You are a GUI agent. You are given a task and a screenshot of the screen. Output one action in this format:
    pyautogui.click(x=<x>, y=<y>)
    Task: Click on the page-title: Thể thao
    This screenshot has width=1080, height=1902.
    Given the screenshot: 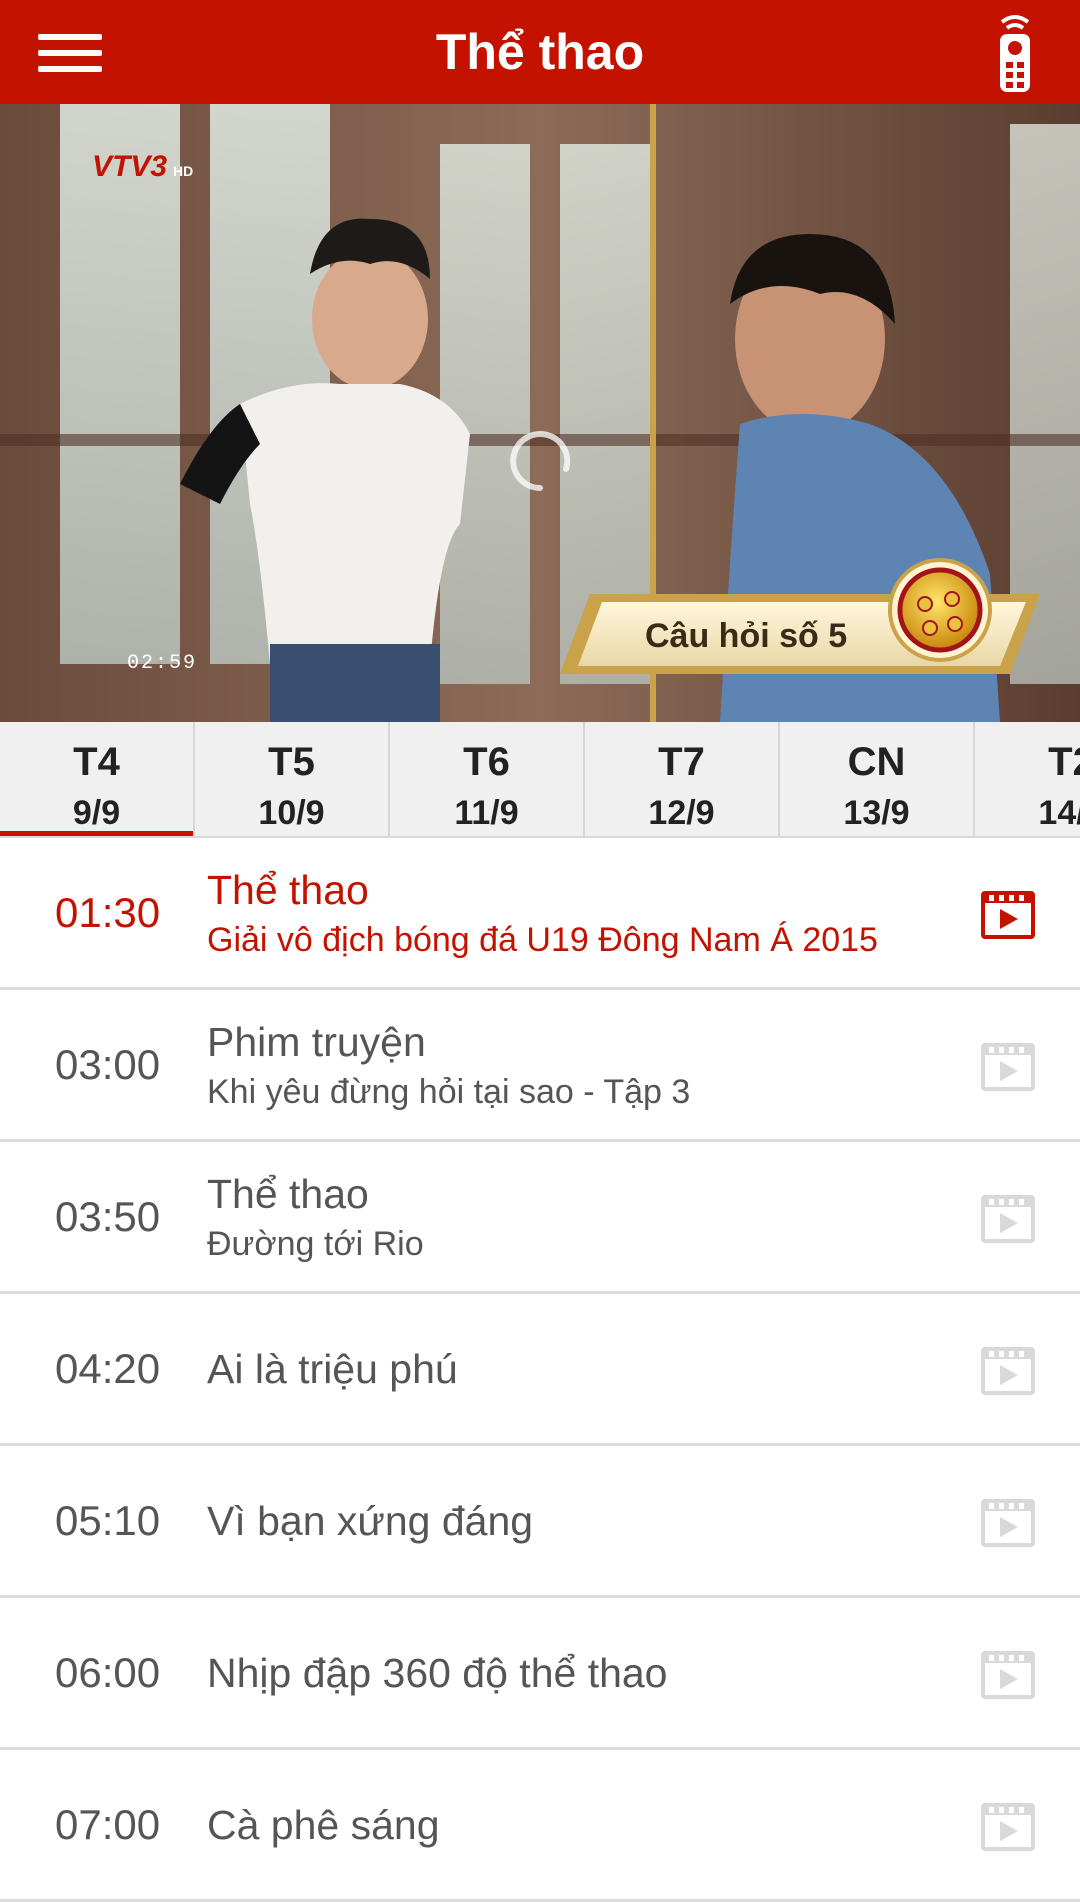 What is the action you would take?
    pyautogui.click(x=540, y=52)
    